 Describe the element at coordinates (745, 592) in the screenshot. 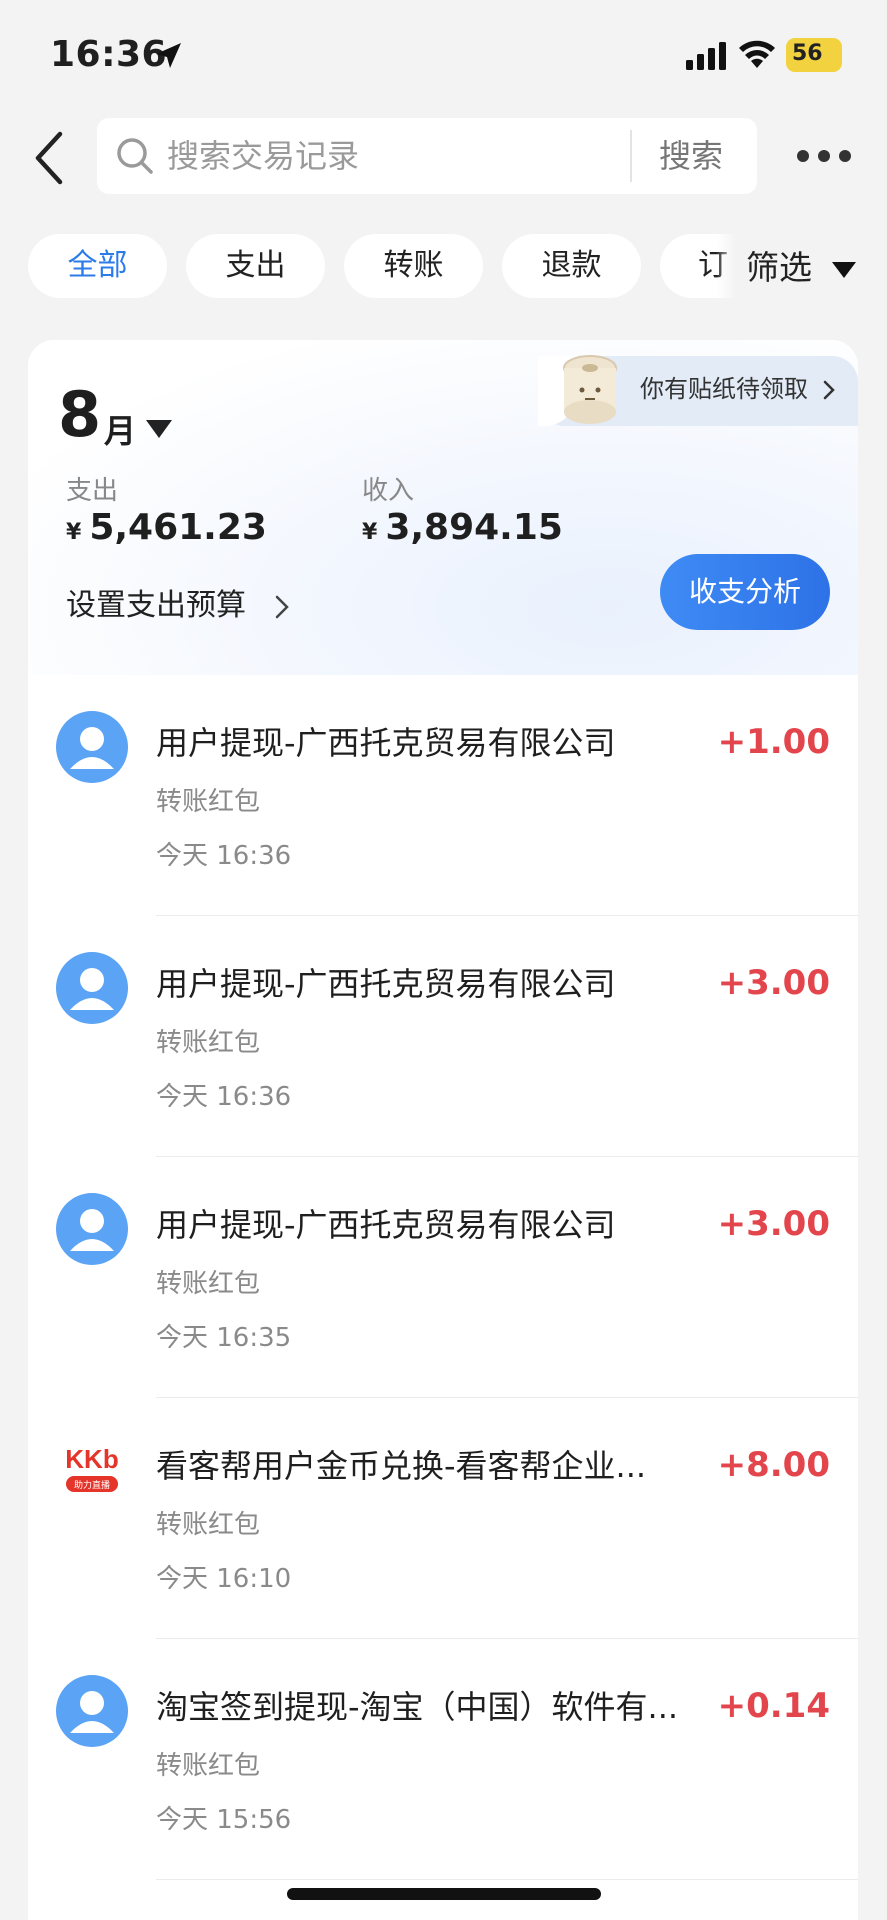

I see `analysis-button: 收支分析` at that location.